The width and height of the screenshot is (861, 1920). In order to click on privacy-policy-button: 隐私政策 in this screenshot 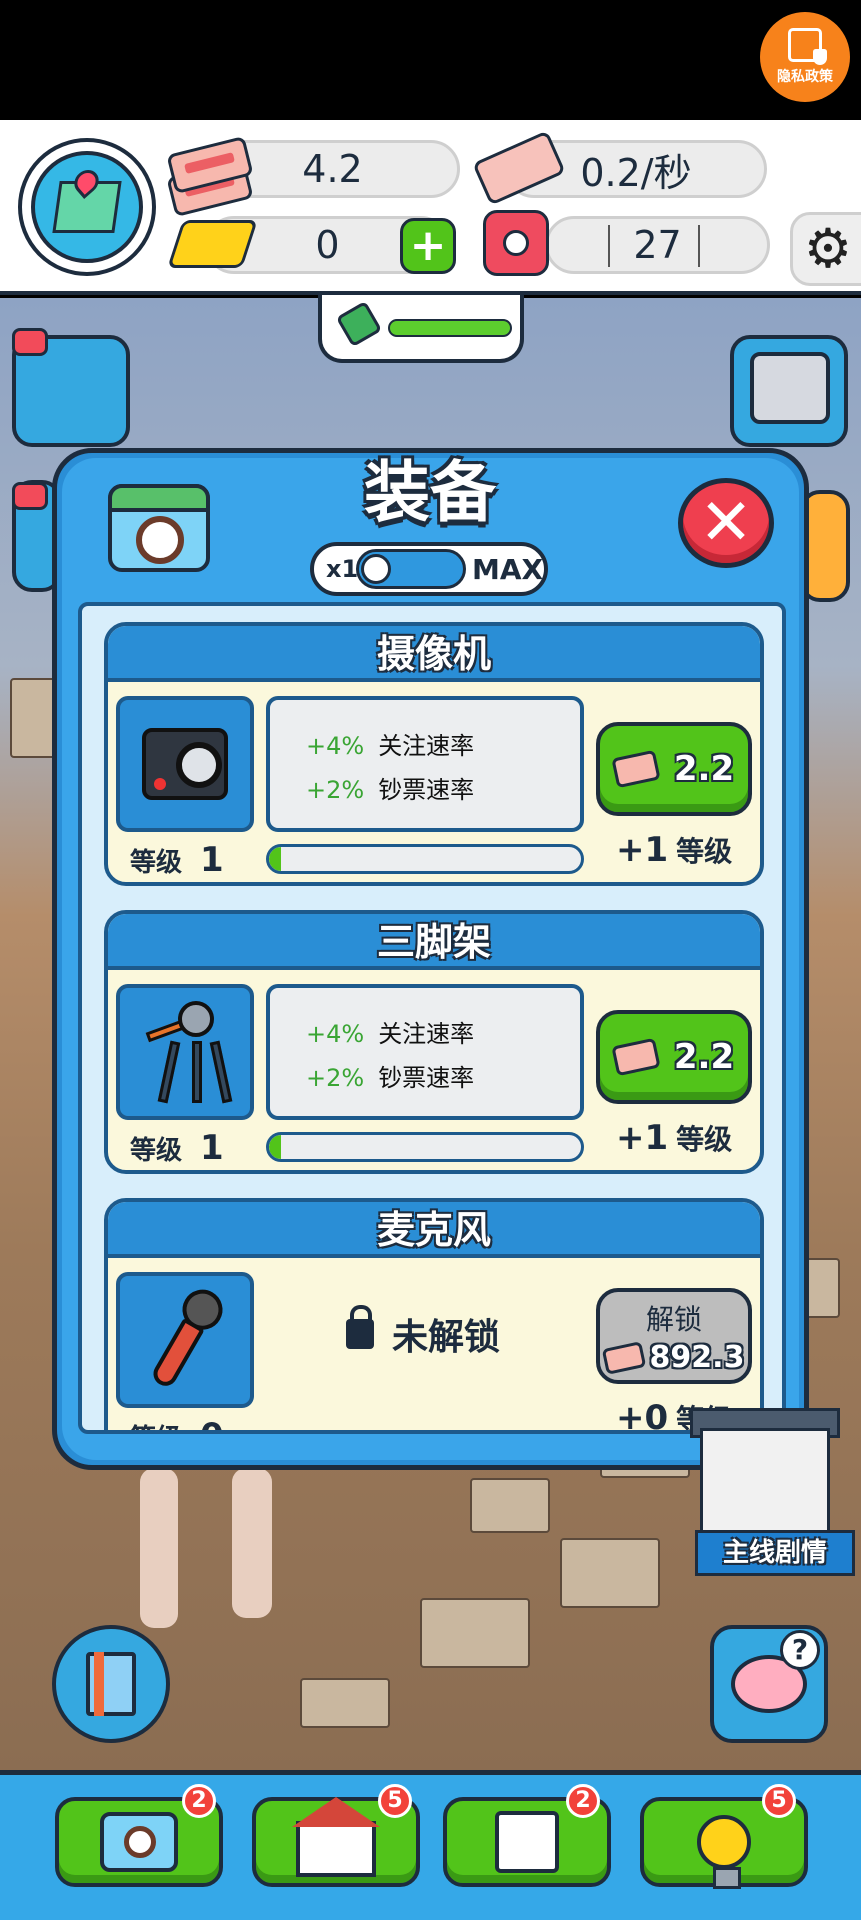, I will do `click(805, 57)`.